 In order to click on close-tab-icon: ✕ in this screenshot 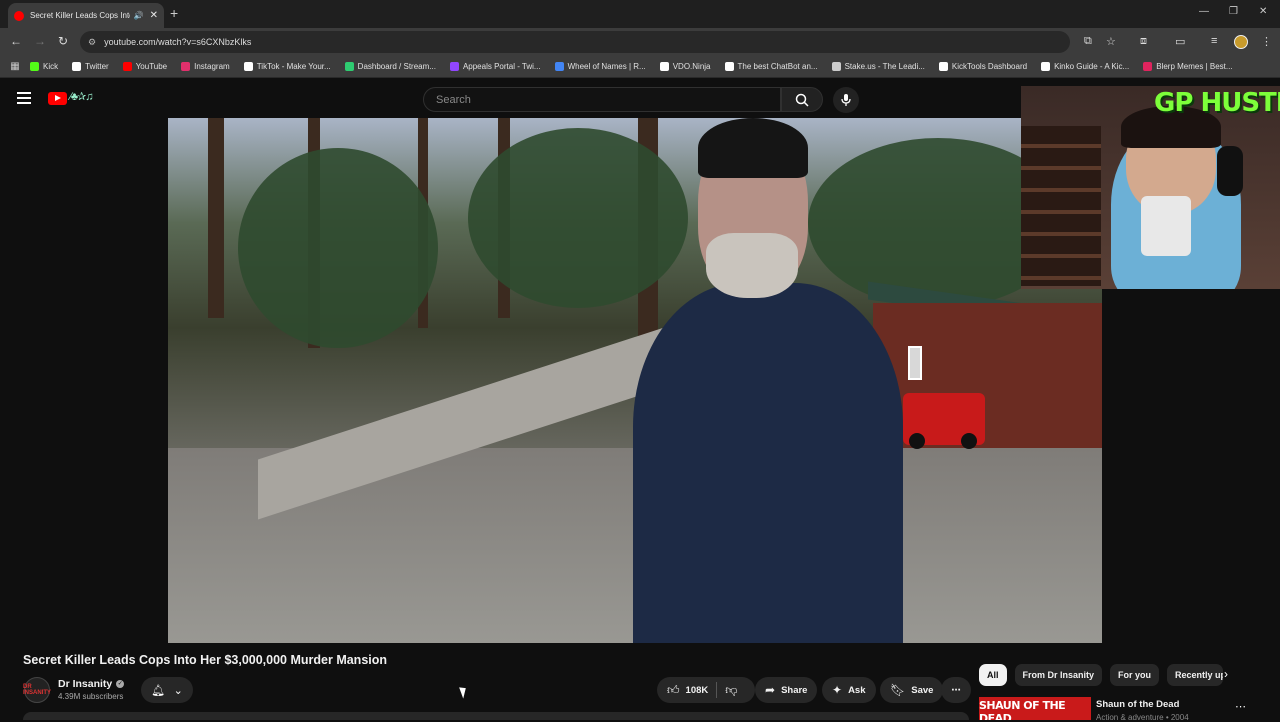, I will do `click(154, 15)`.